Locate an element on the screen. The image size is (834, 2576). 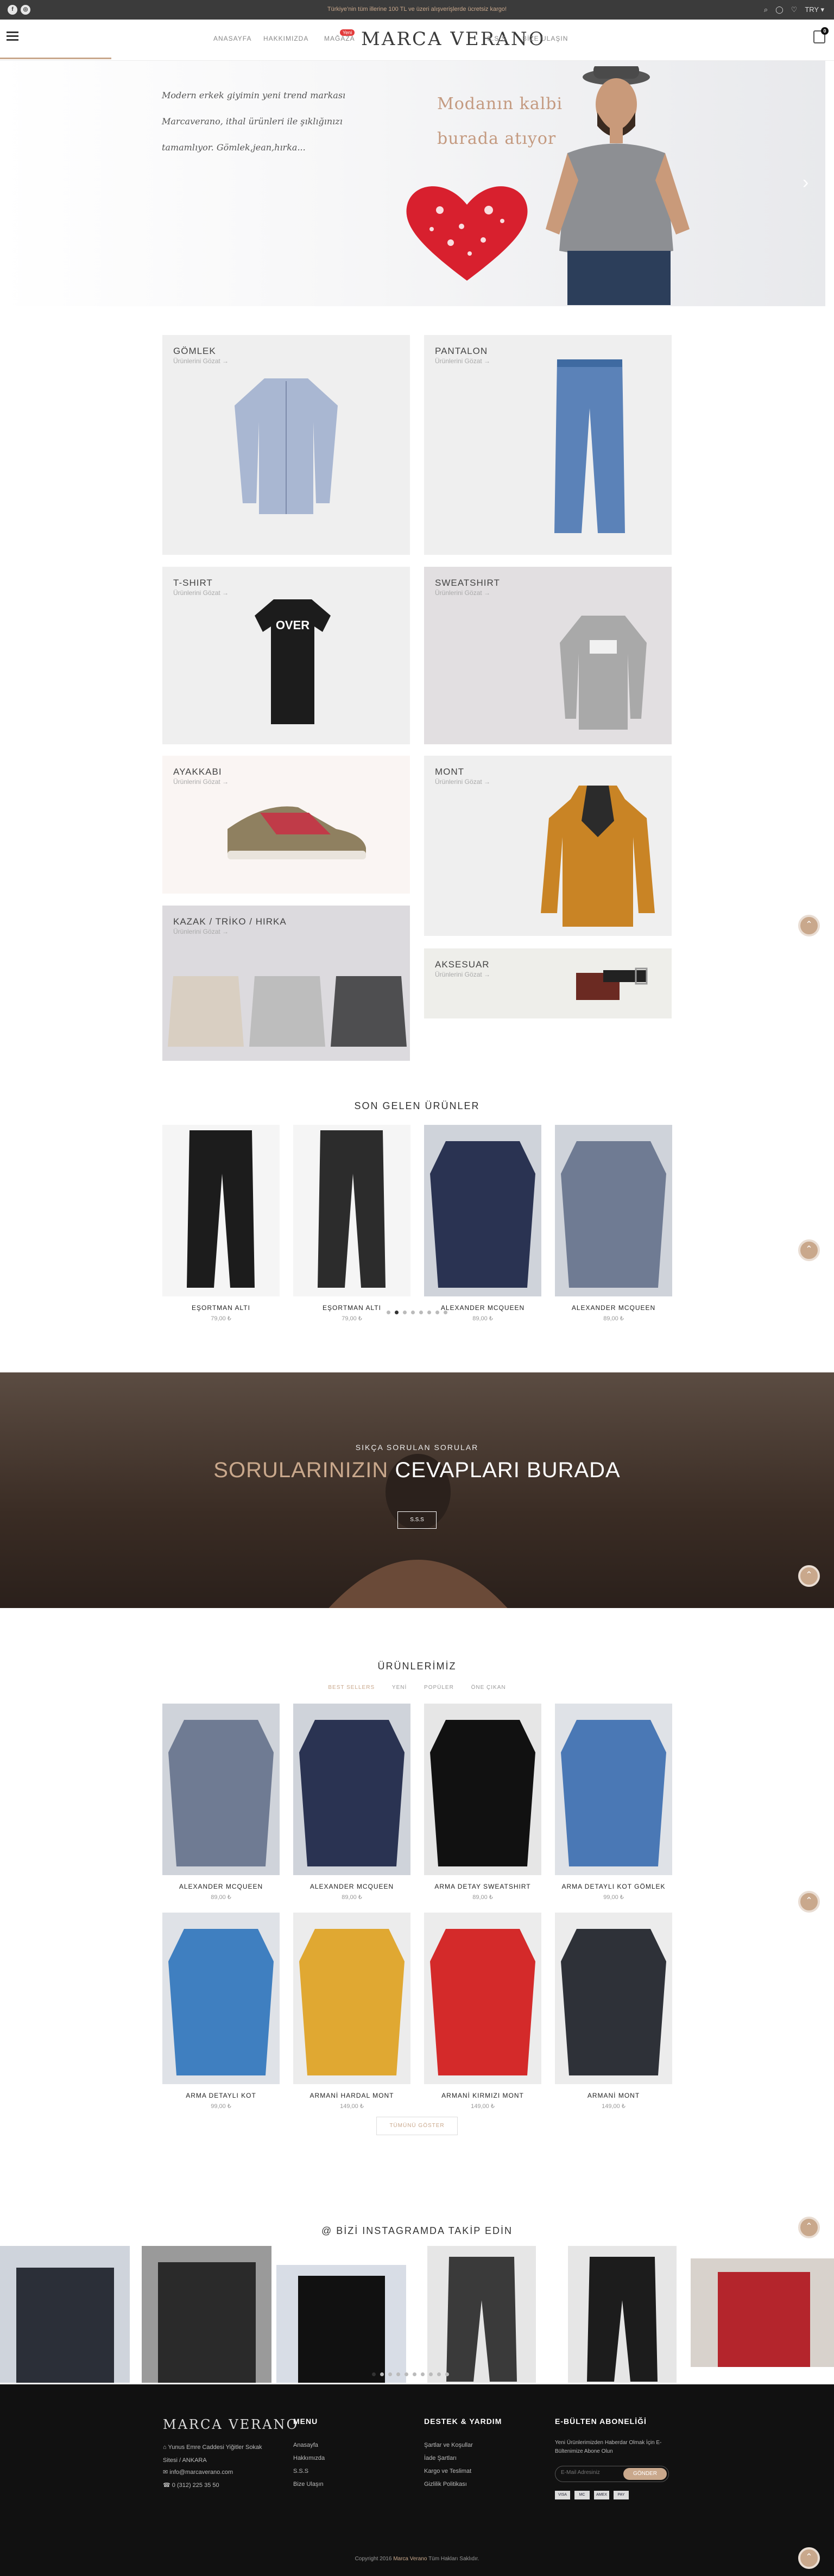
product-card: ARMANİ KIRMIZI MONT 149,00 ₺ is located at coordinates (482, 2011).